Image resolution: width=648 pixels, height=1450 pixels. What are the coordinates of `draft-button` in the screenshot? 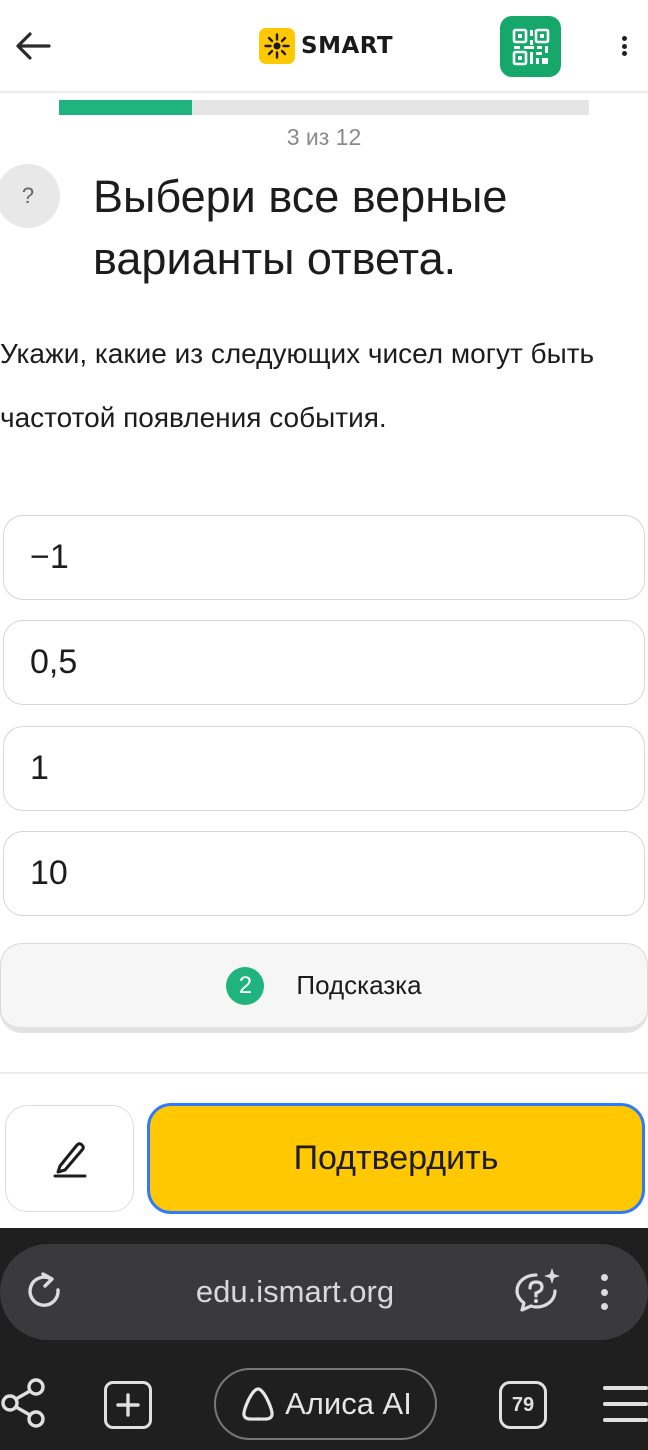 It's located at (69, 1158).